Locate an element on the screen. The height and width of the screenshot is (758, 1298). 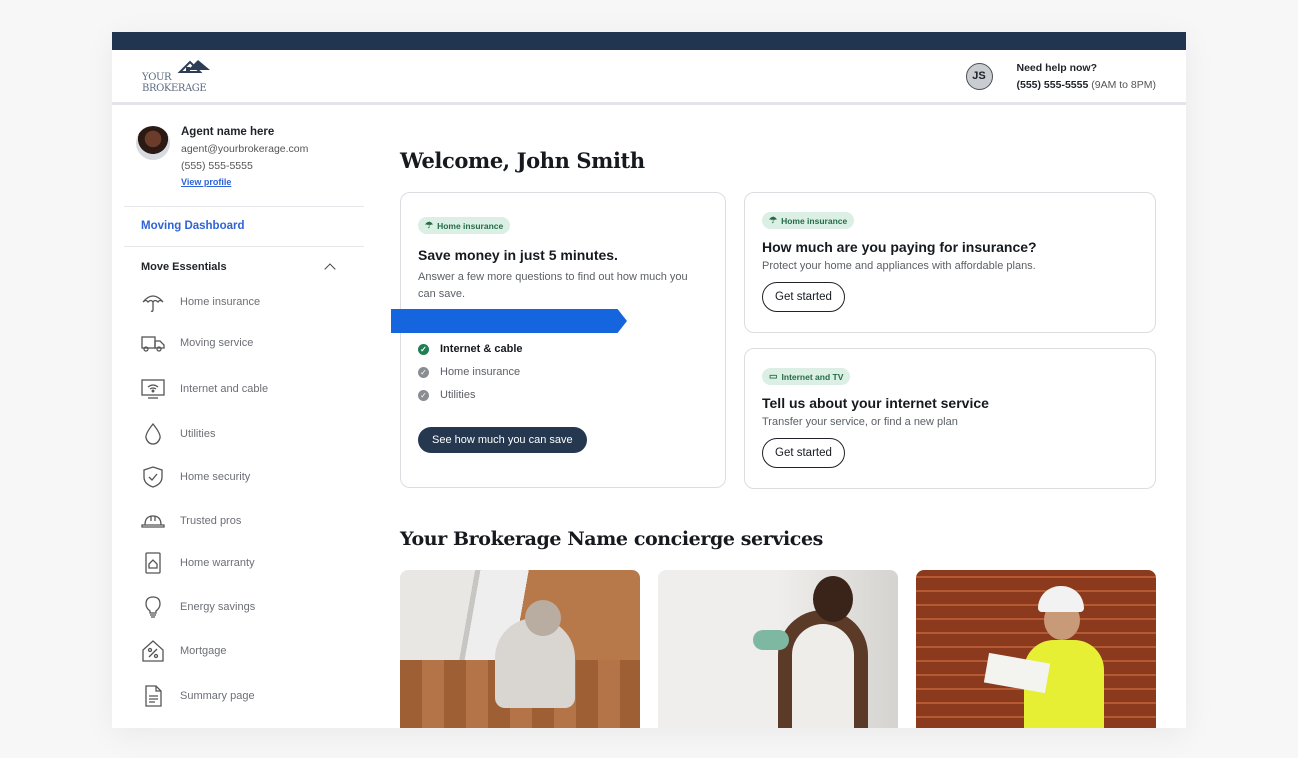
sidebar-item-home-warranty: Home warranty is located at coordinates (244, 563).